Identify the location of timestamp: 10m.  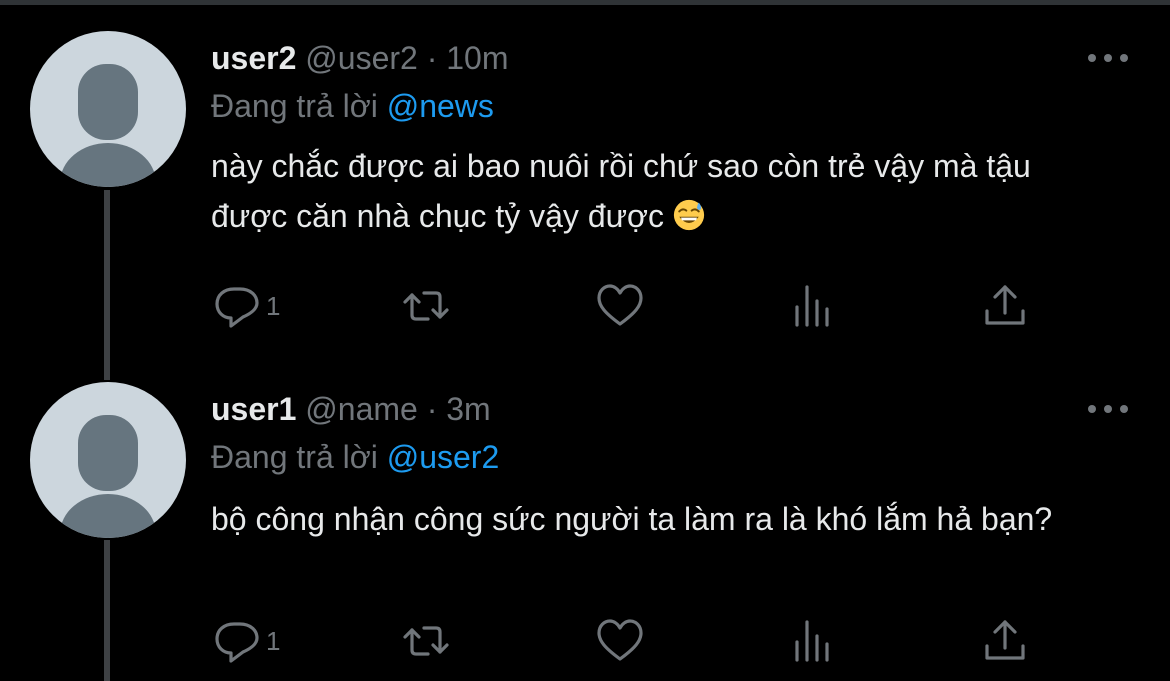
(477, 58).